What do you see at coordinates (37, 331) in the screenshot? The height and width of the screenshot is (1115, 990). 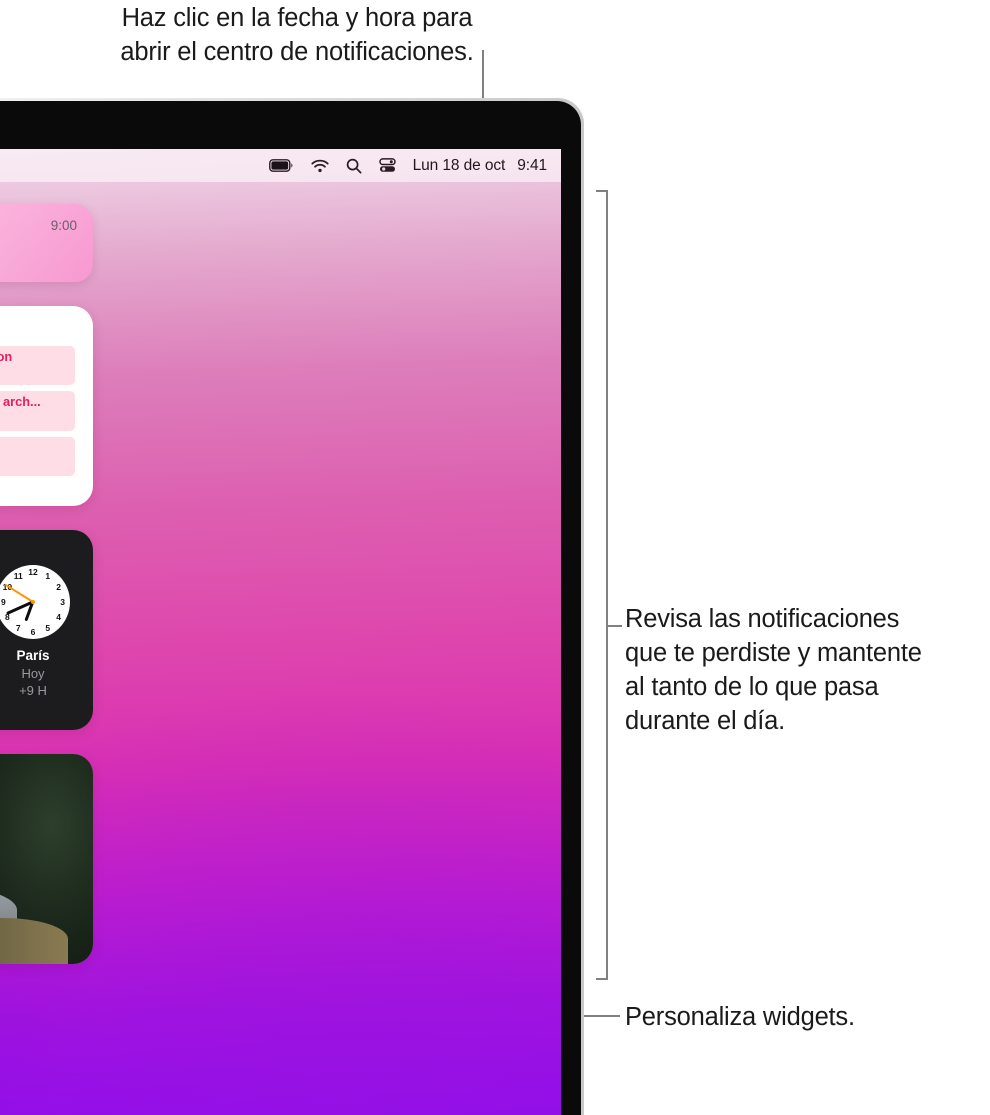 I see `calendar-section-label: MAÑANA` at bounding box center [37, 331].